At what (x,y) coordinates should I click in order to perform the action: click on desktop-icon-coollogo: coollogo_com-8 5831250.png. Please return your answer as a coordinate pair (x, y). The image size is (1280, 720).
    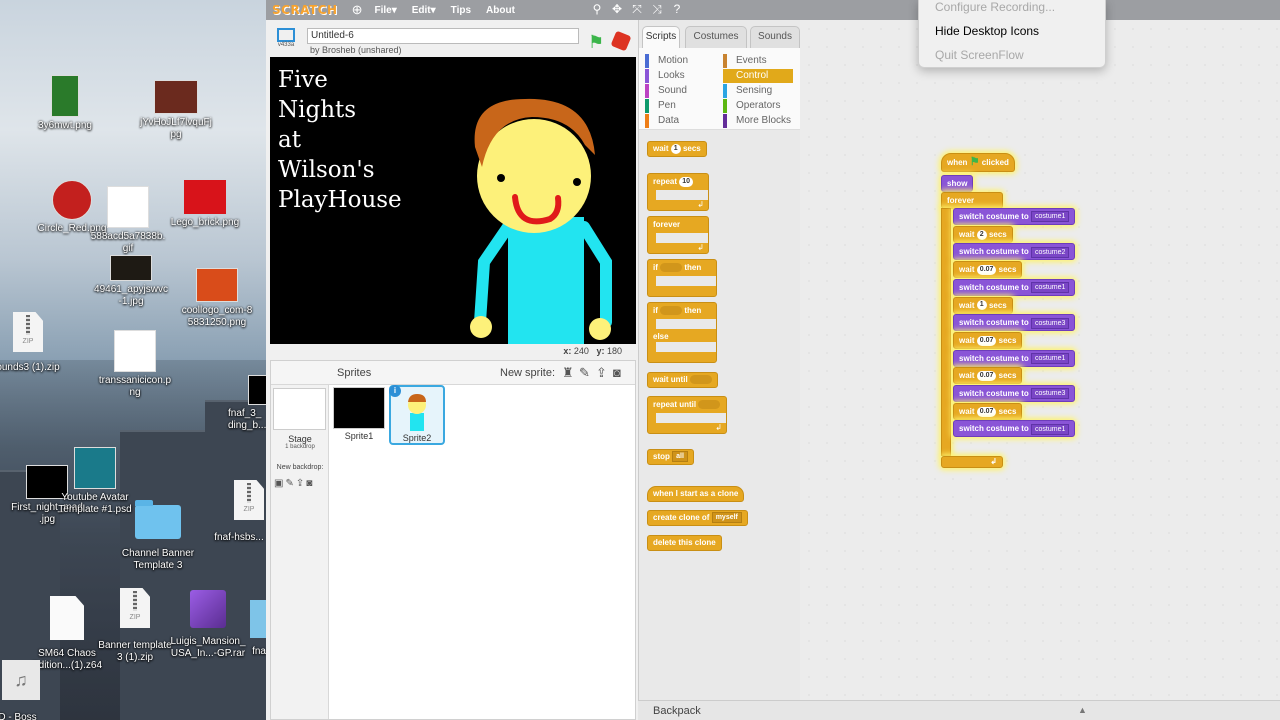
    Looking at the image, I should click on (216, 298).